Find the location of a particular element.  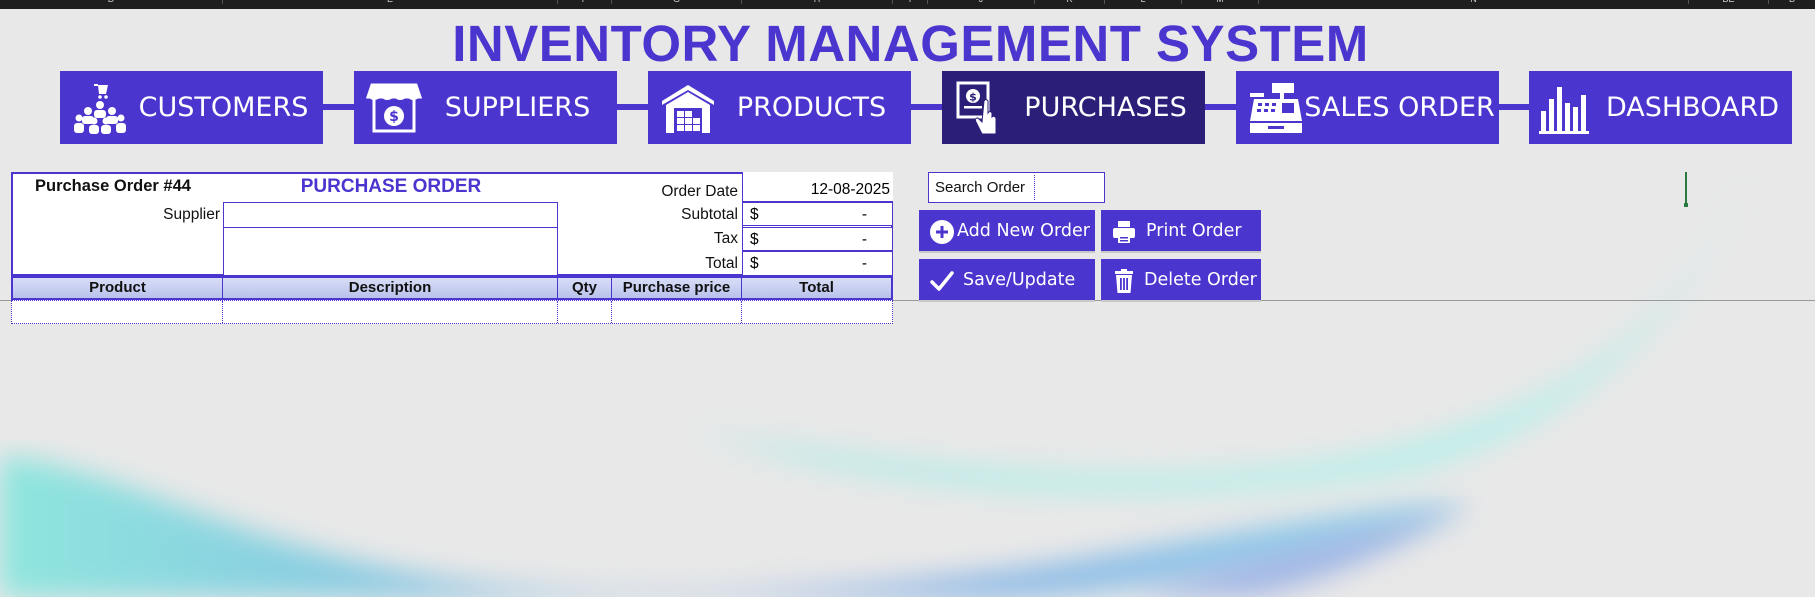

table-row is located at coordinates (452, 312).